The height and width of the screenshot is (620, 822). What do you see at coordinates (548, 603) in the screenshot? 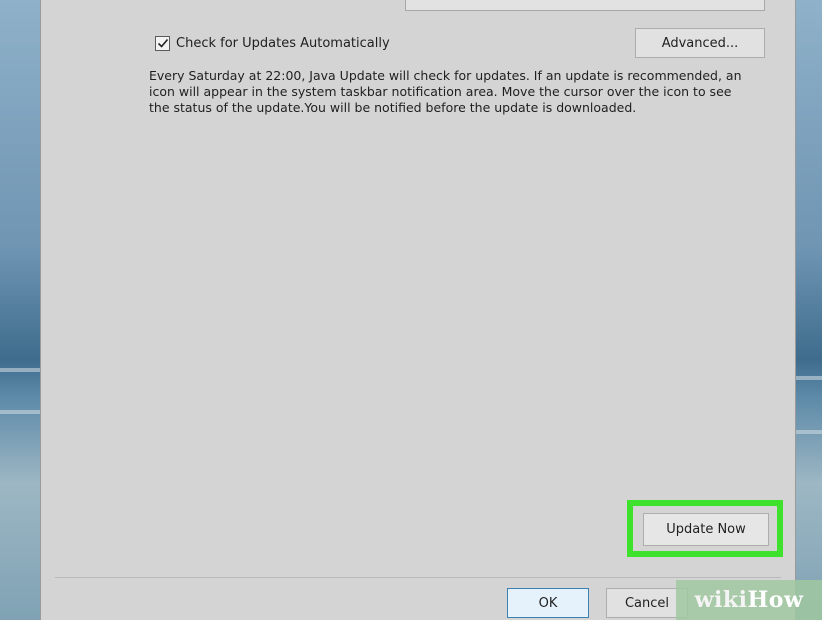
I see `ok-button: OK` at bounding box center [548, 603].